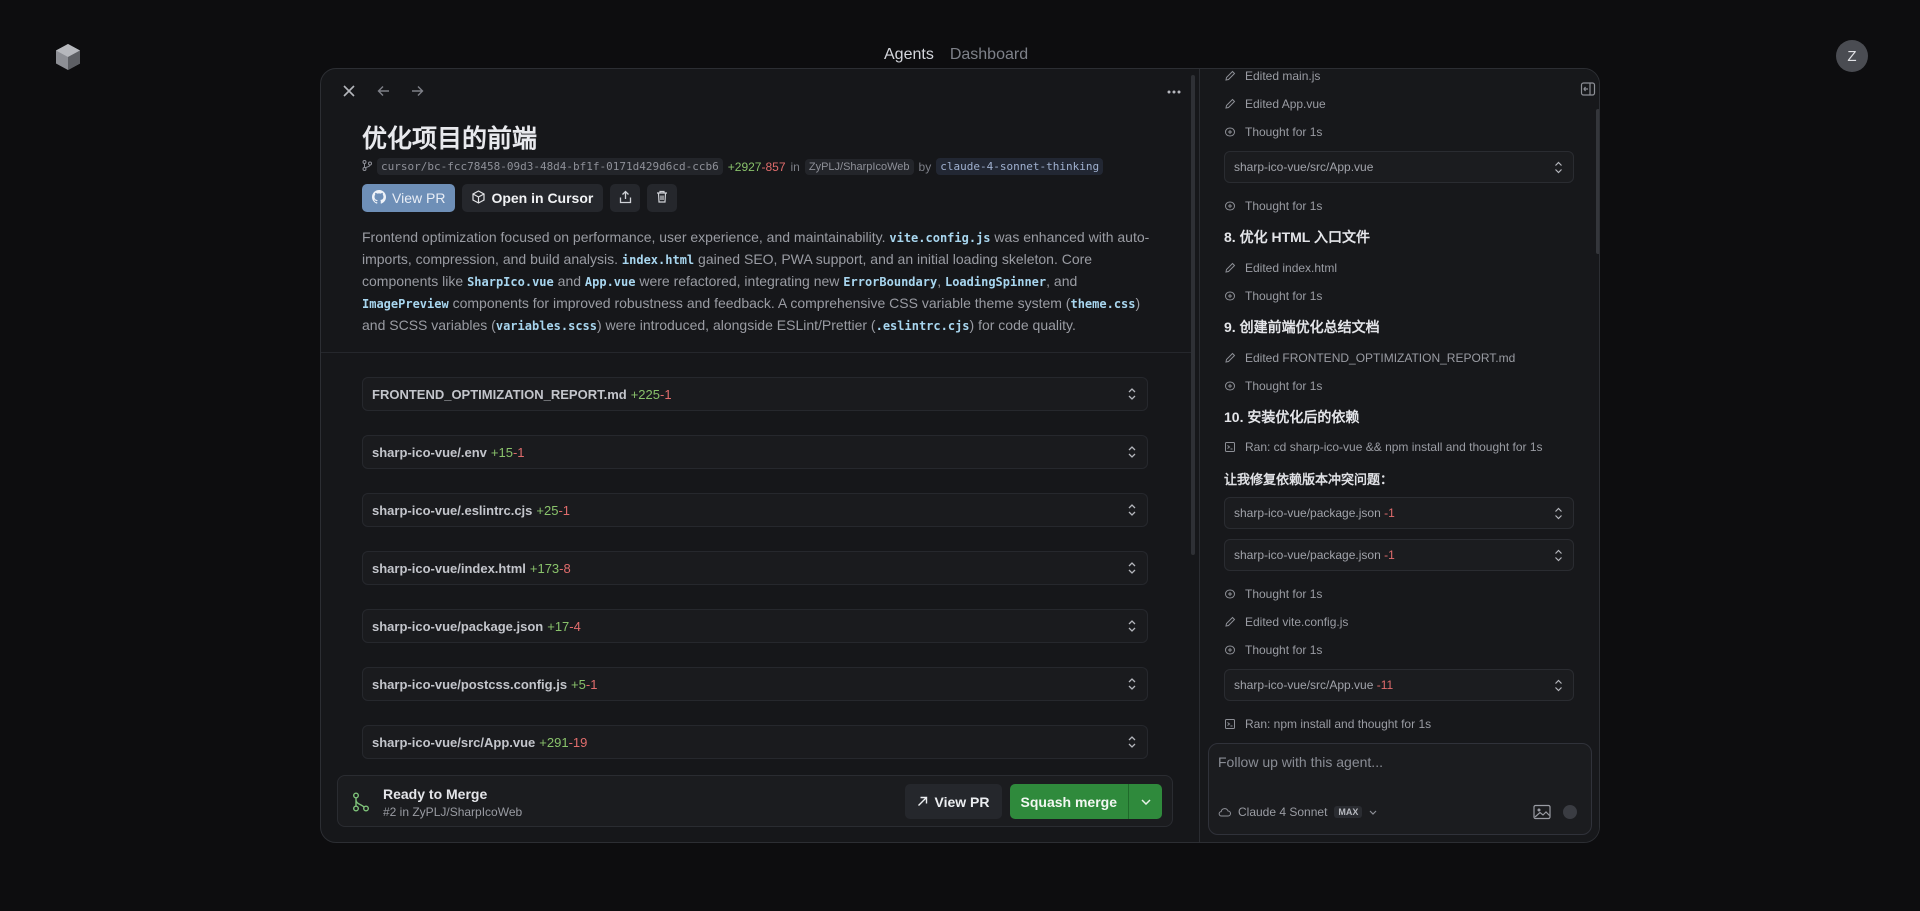 Image resolution: width=1920 pixels, height=911 pixels. Describe the element at coordinates (361, 802) in the screenshot. I see `merge-icon` at that location.